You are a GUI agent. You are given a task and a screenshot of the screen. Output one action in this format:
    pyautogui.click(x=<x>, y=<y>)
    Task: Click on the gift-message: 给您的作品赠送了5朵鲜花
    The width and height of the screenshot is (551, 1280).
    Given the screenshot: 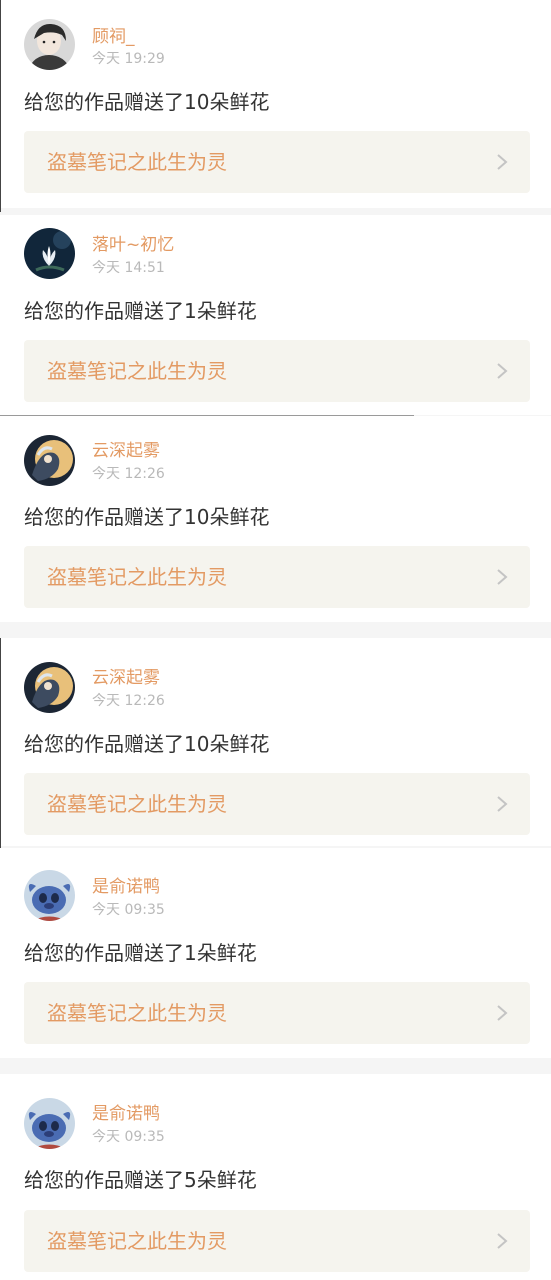 What is the action you would take?
    pyautogui.click(x=140, y=1180)
    